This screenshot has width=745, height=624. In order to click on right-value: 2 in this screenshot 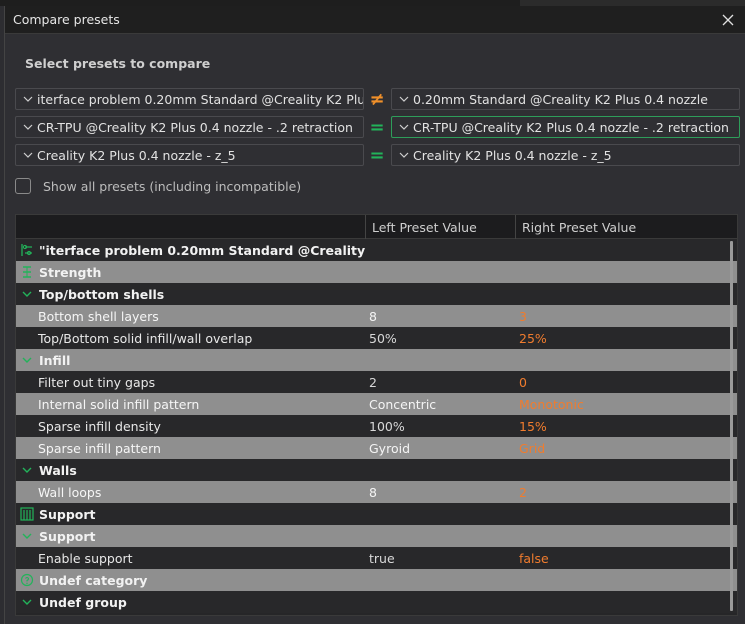, I will do `click(523, 492)`.